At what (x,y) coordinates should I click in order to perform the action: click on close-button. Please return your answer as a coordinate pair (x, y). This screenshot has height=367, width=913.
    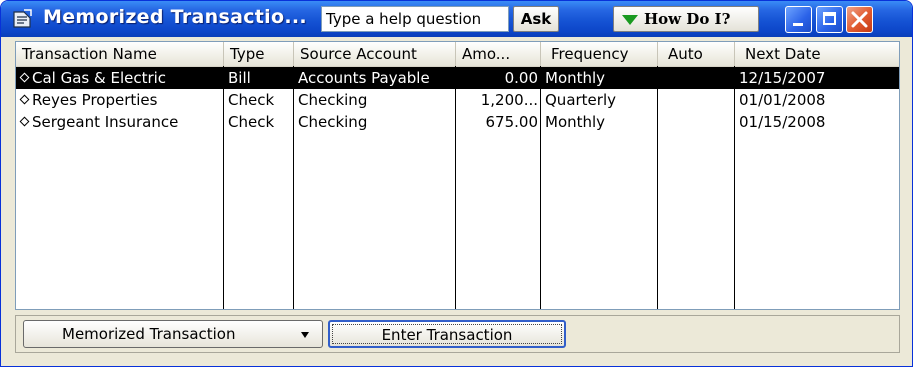
    Looking at the image, I should click on (859, 19).